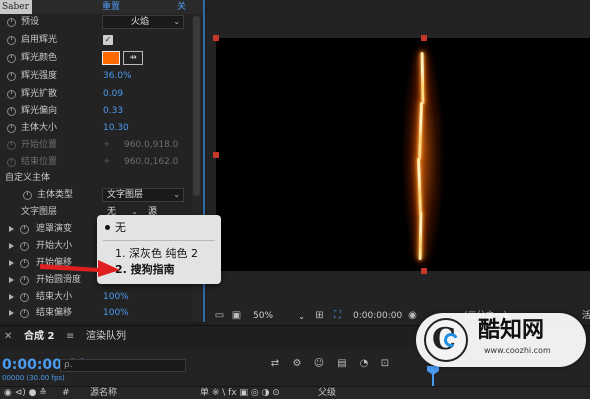 Image resolution: width=590 pixels, height=399 pixels. Describe the element at coordinates (196, 106) in the screenshot. I see `scrollbar-thumb` at that location.